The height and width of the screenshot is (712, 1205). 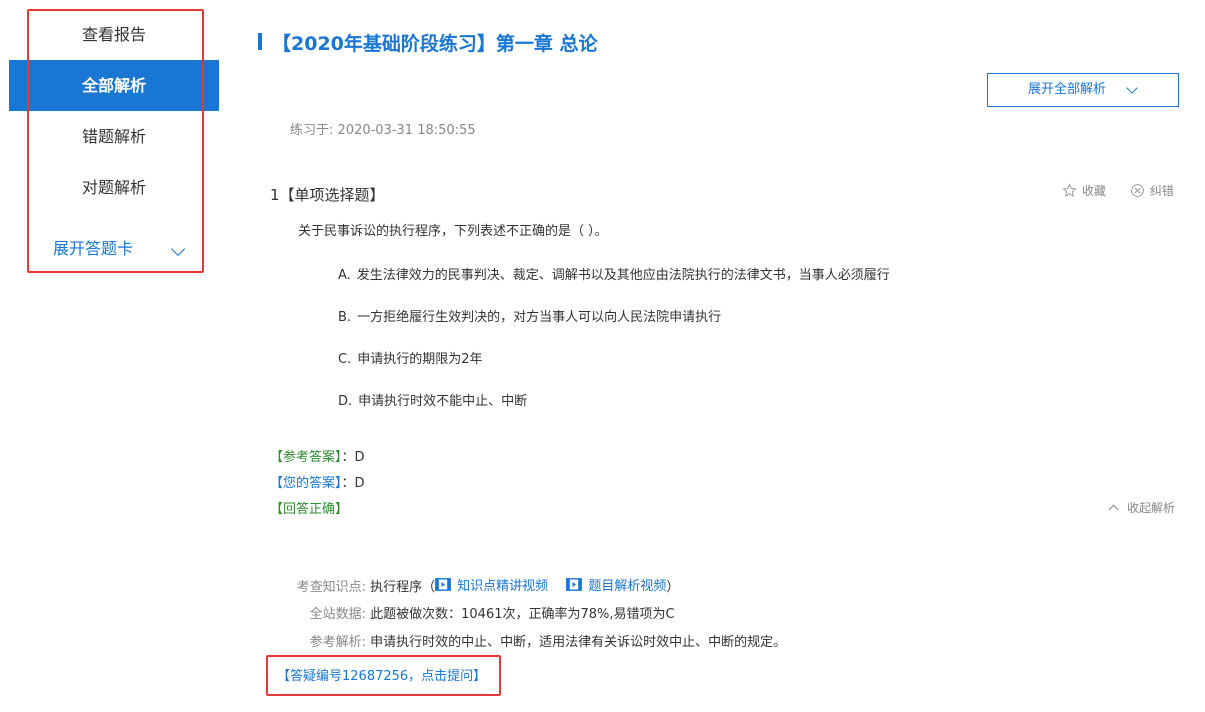 What do you see at coordinates (453, 231) in the screenshot?
I see `question-stem: 关于民事诉讼的执行程序，下列表述不正确的是（ ）。` at bounding box center [453, 231].